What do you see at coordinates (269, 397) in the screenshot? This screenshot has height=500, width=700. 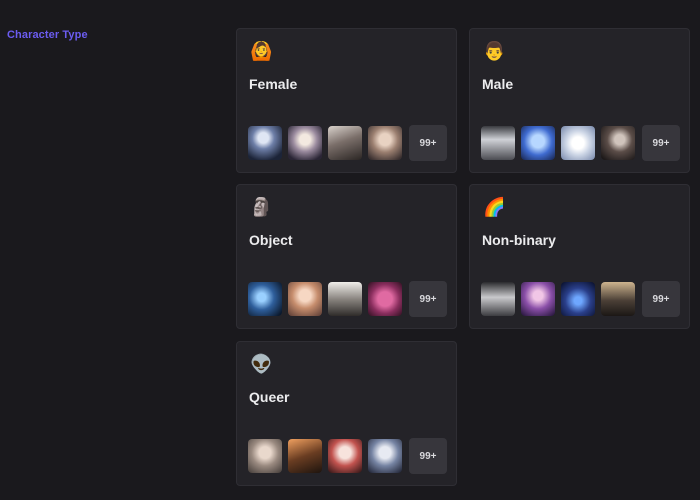 I see `card-title: Queer` at bounding box center [269, 397].